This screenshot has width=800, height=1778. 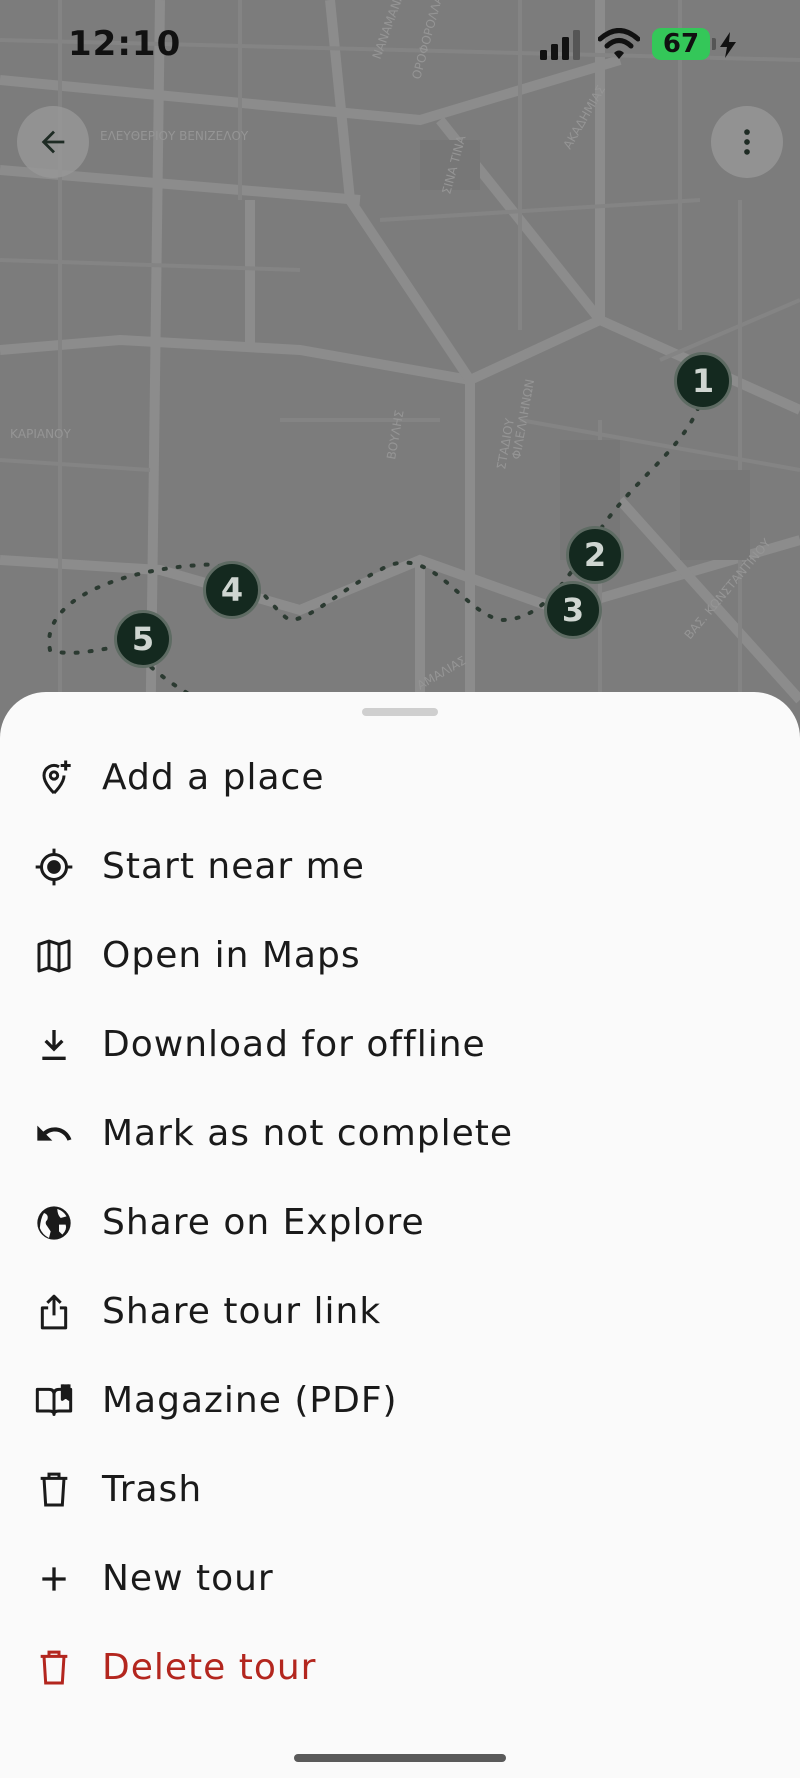 What do you see at coordinates (560, 45) in the screenshot?
I see `signal-icon` at bounding box center [560, 45].